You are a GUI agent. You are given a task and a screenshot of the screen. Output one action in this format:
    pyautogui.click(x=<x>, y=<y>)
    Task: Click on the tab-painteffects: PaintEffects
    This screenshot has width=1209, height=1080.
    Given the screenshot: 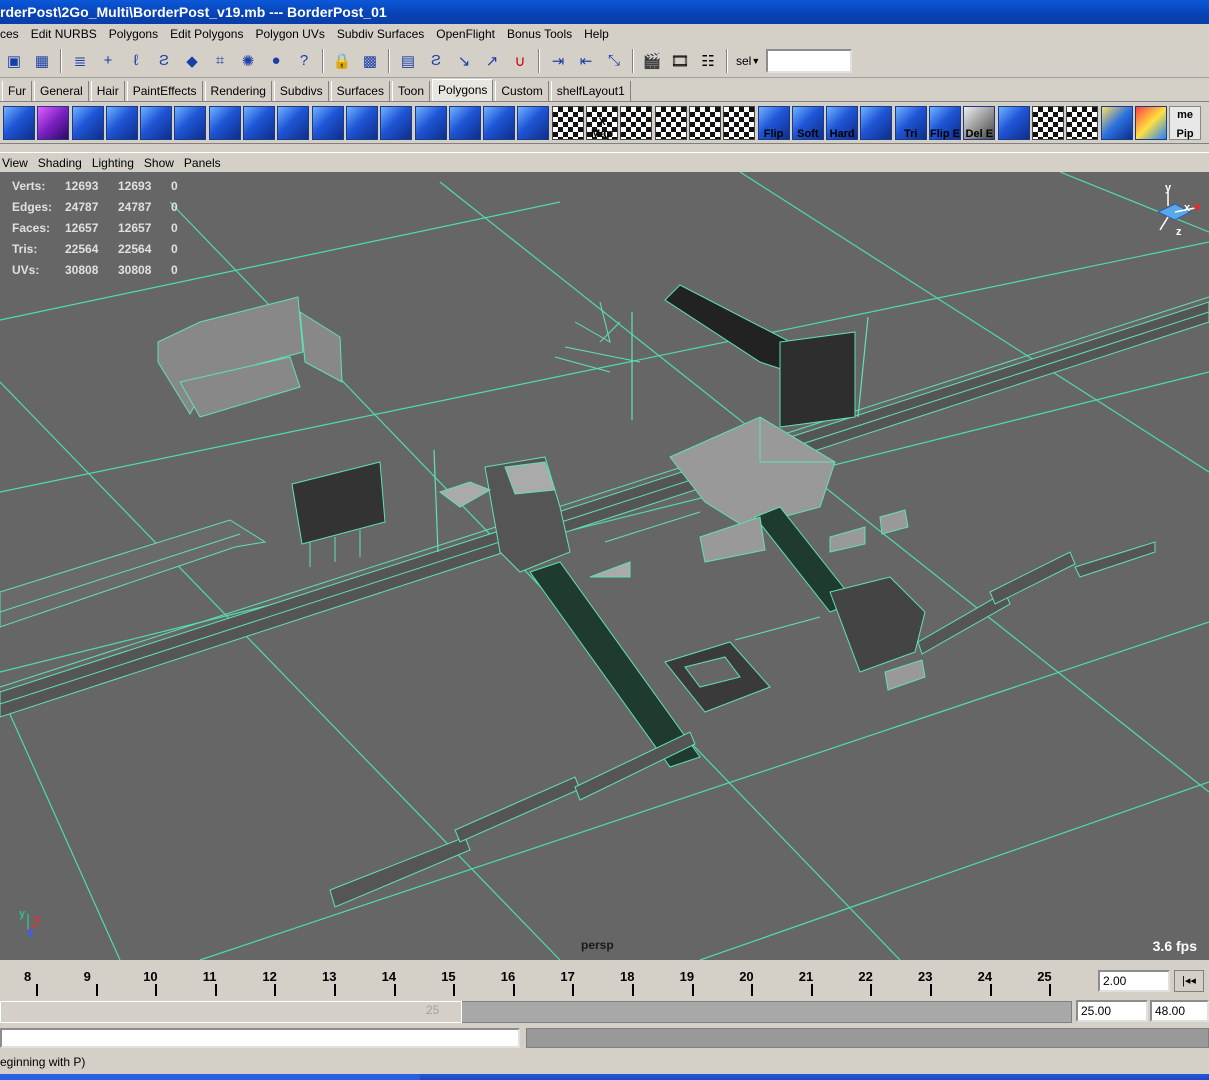 What is the action you would take?
    pyautogui.click(x=164, y=91)
    